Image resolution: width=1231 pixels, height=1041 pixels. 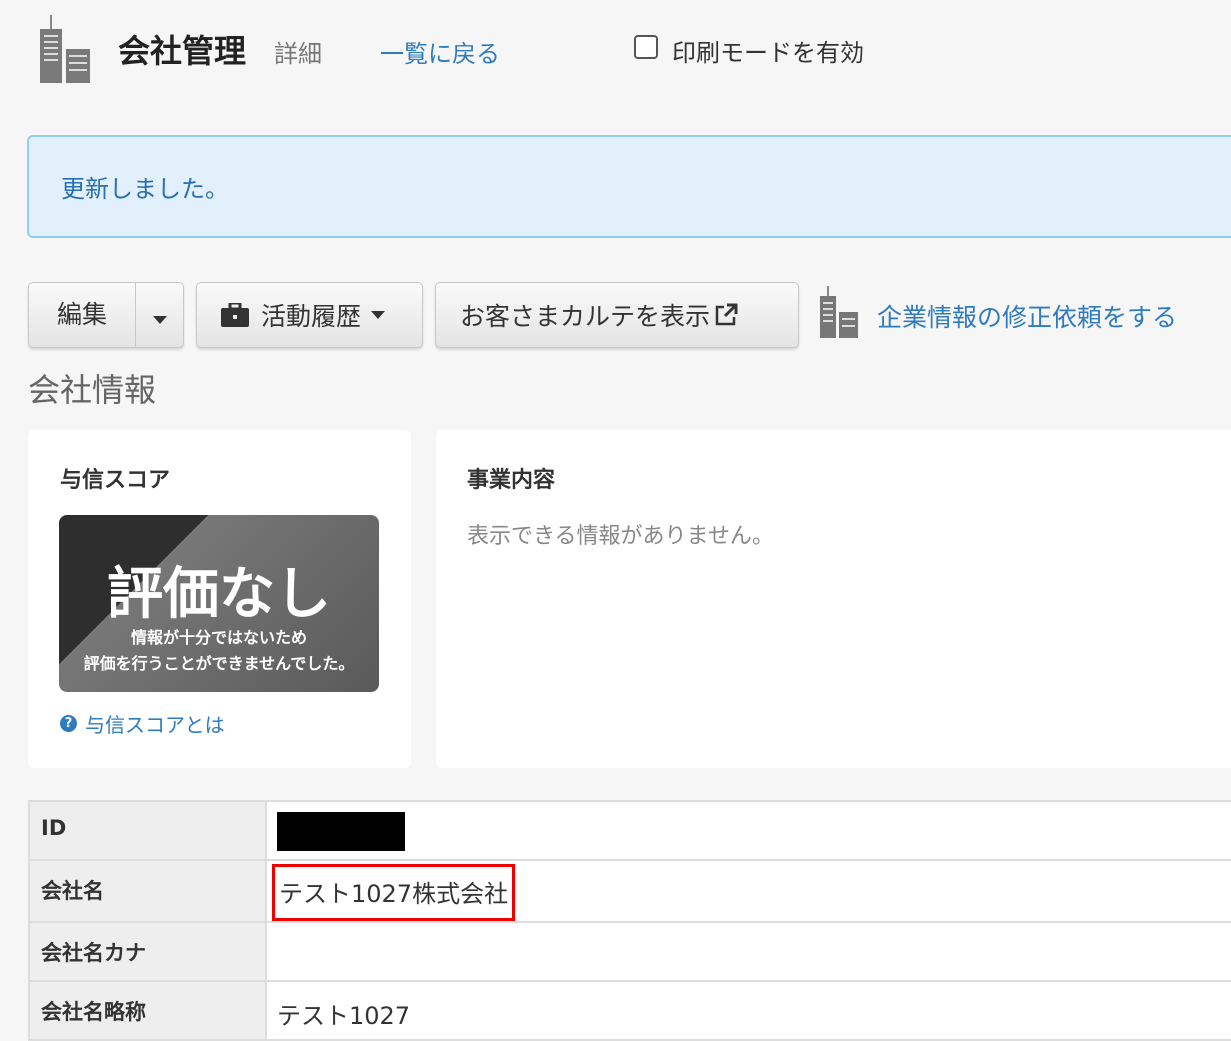 I want to click on show-karte-label: お客さまカルテを表示, so click(x=585, y=316).